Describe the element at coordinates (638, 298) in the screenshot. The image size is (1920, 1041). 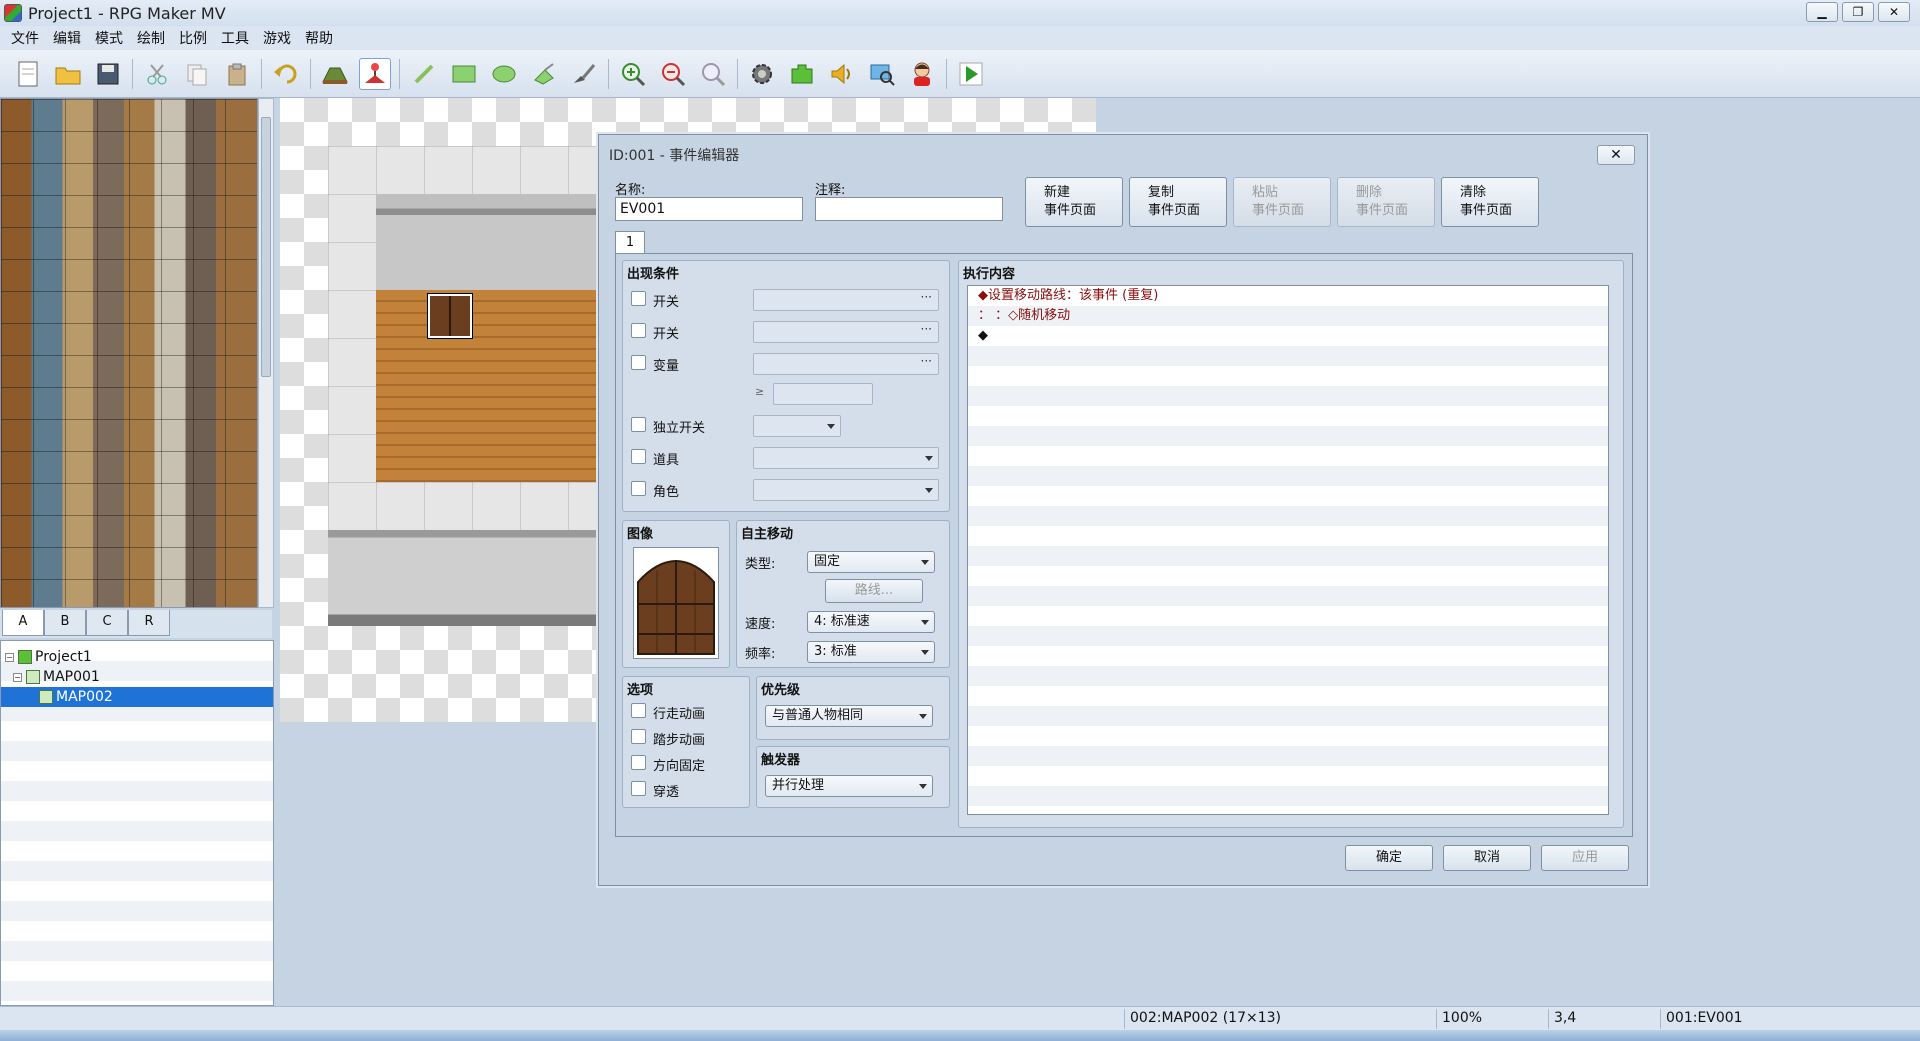
I see `switch1-checkbox` at that location.